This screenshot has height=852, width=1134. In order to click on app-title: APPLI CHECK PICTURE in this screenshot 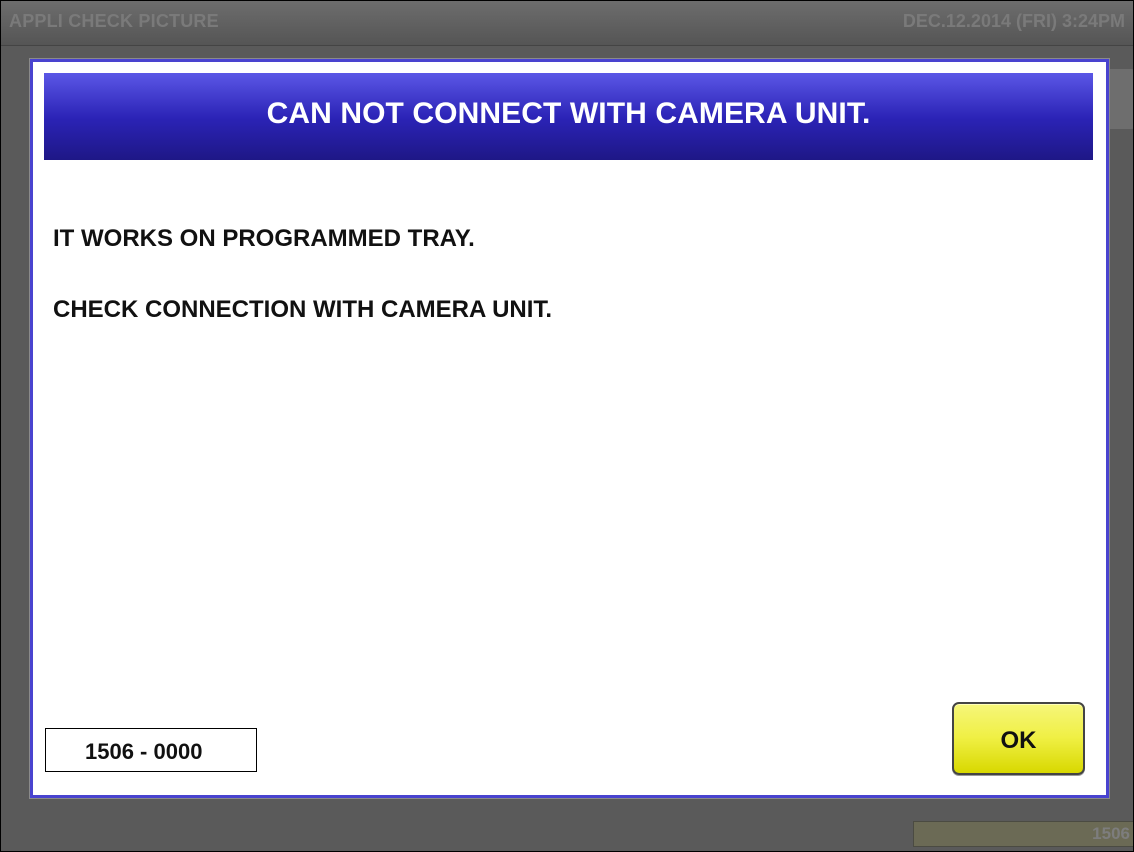, I will do `click(114, 21)`.